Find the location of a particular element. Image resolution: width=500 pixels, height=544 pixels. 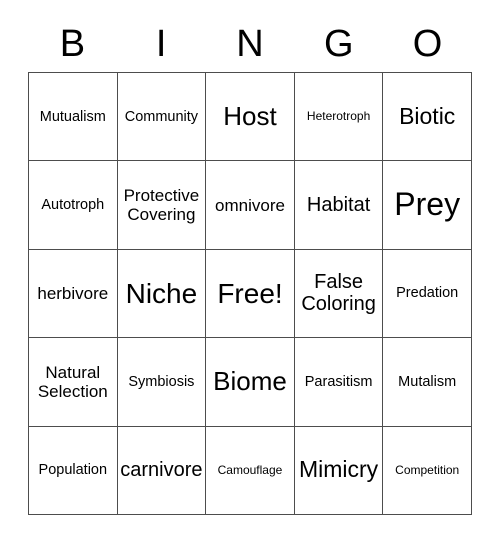

bingo-cell-label: Heterotroph is located at coordinates (338, 115).